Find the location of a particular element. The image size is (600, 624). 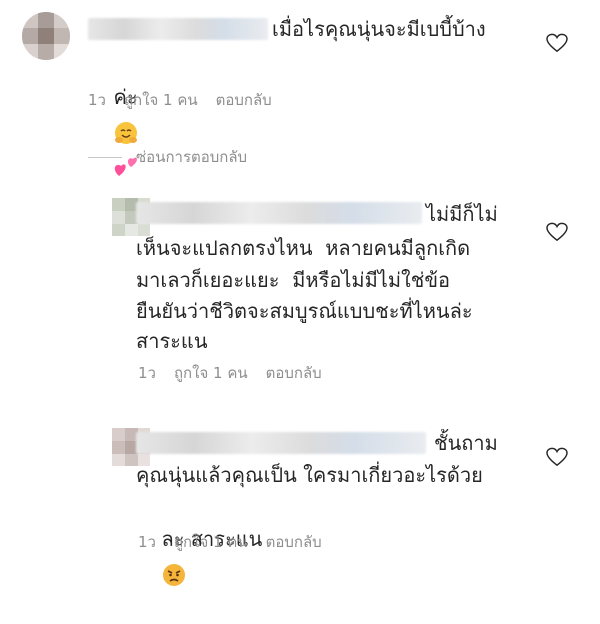

comment-text-line: สาระแน is located at coordinates (172, 341).